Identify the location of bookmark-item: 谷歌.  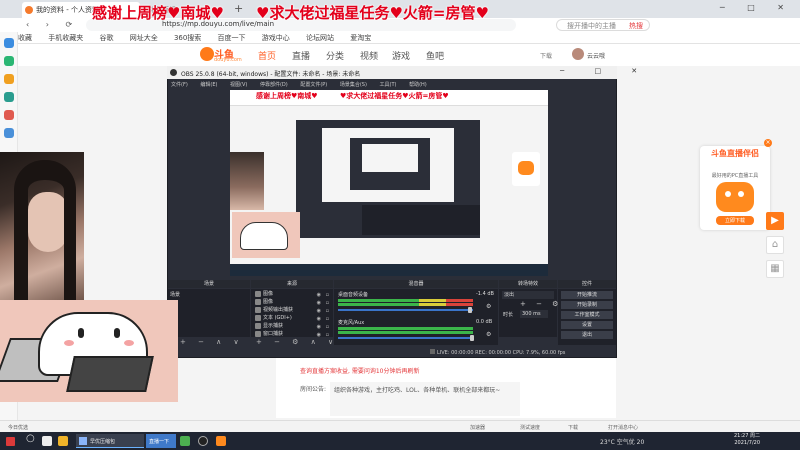
(106, 38).